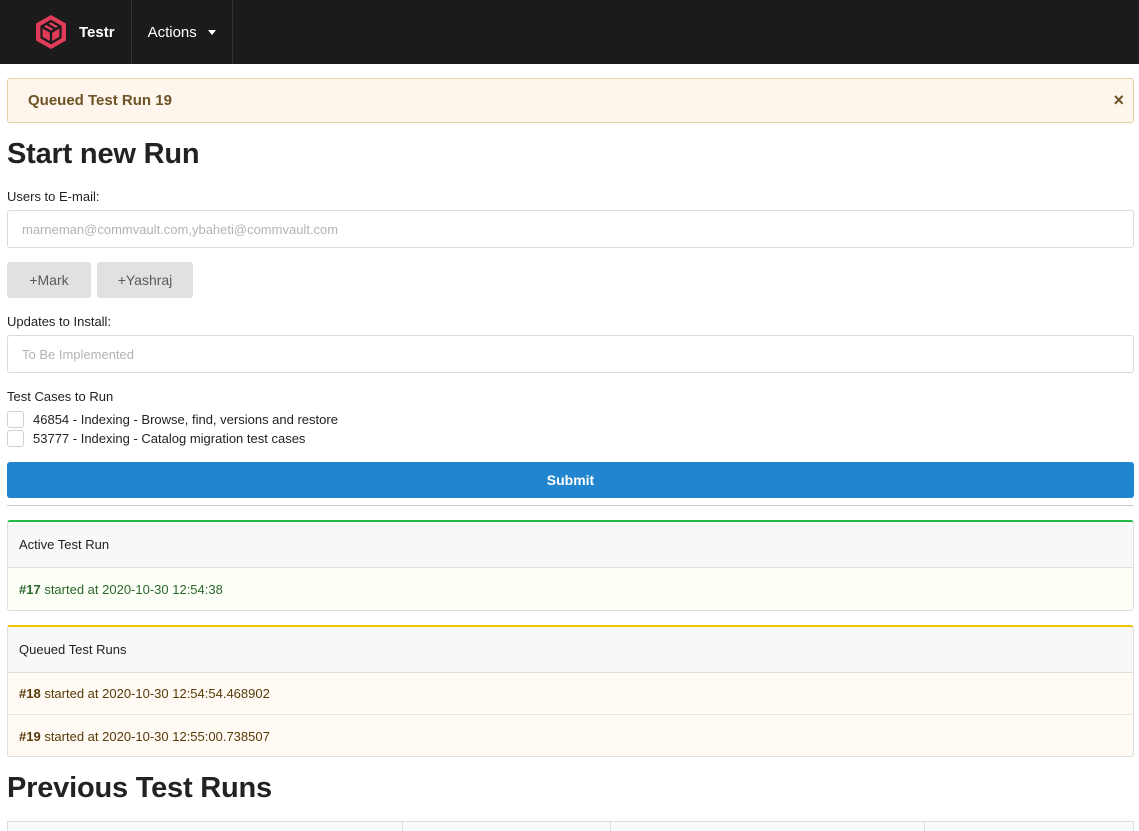 The width and height of the screenshot is (1139, 831). What do you see at coordinates (139, 788) in the screenshot?
I see `previous-runs-title: Previous Test Runs` at bounding box center [139, 788].